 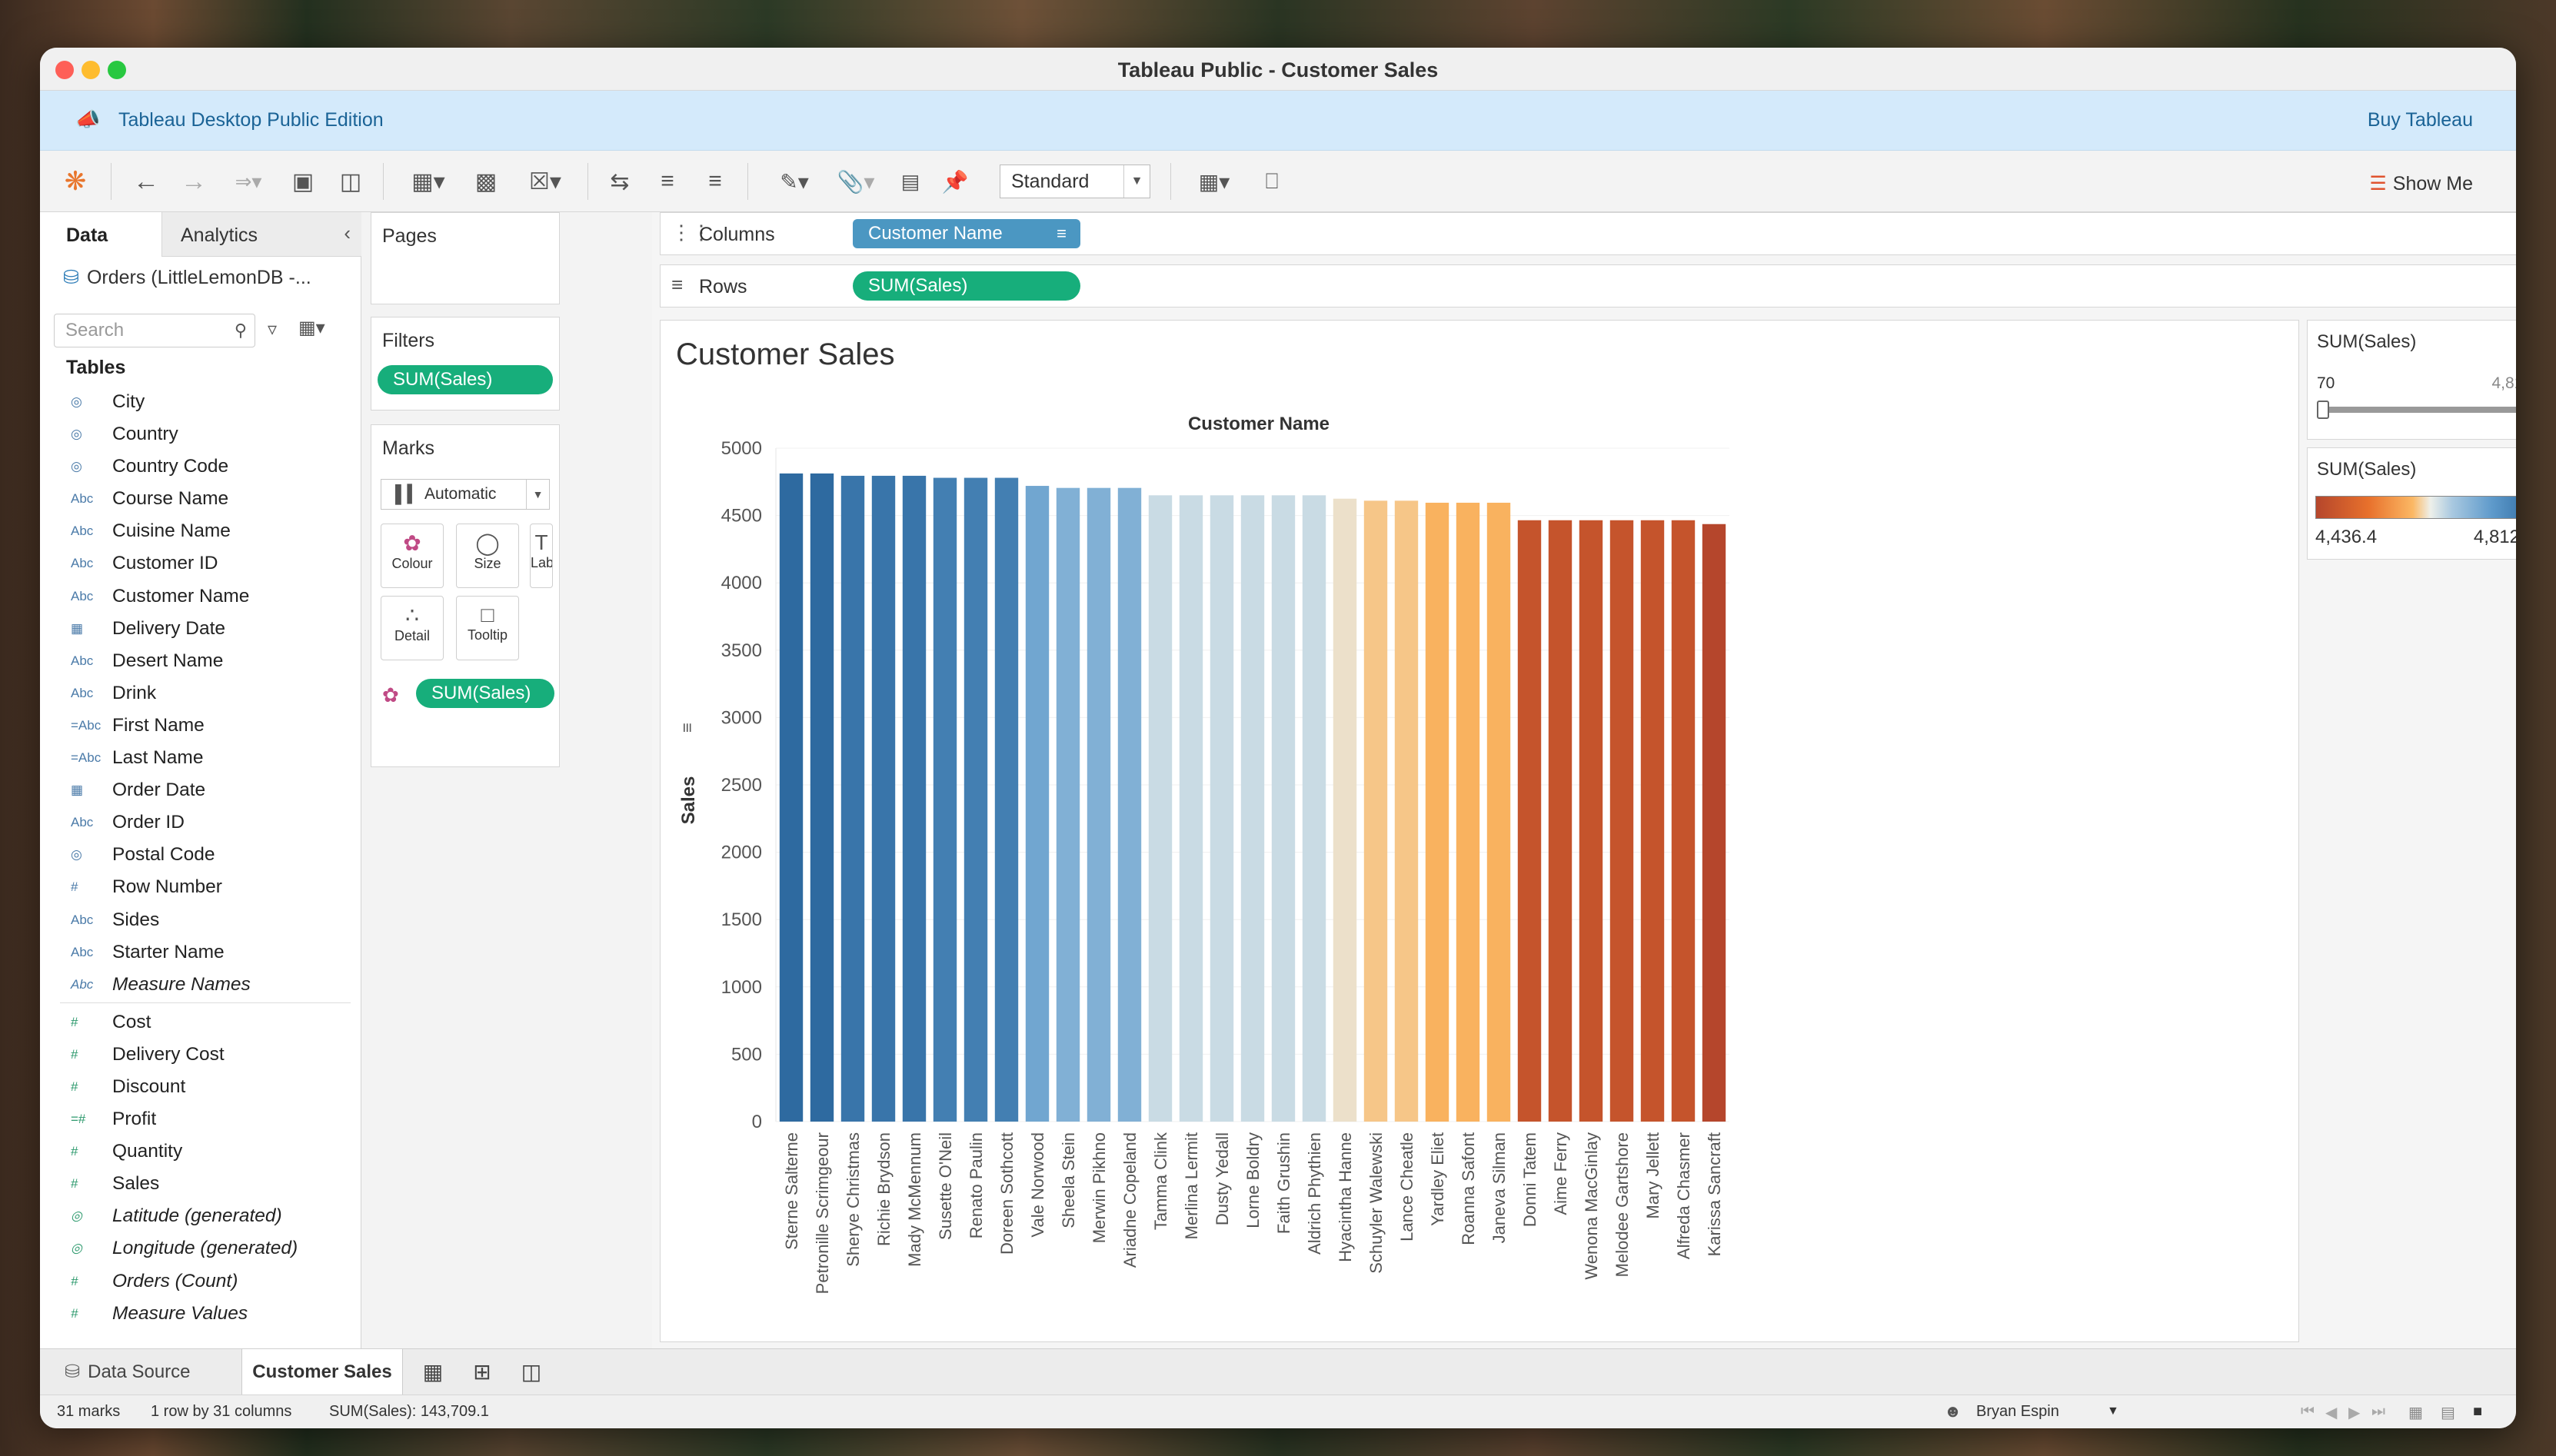 What do you see at coordinates (465, 379) in the screenshot?
I see `filter-pill: SUM(Sales)` at bounding box center [465, 379].